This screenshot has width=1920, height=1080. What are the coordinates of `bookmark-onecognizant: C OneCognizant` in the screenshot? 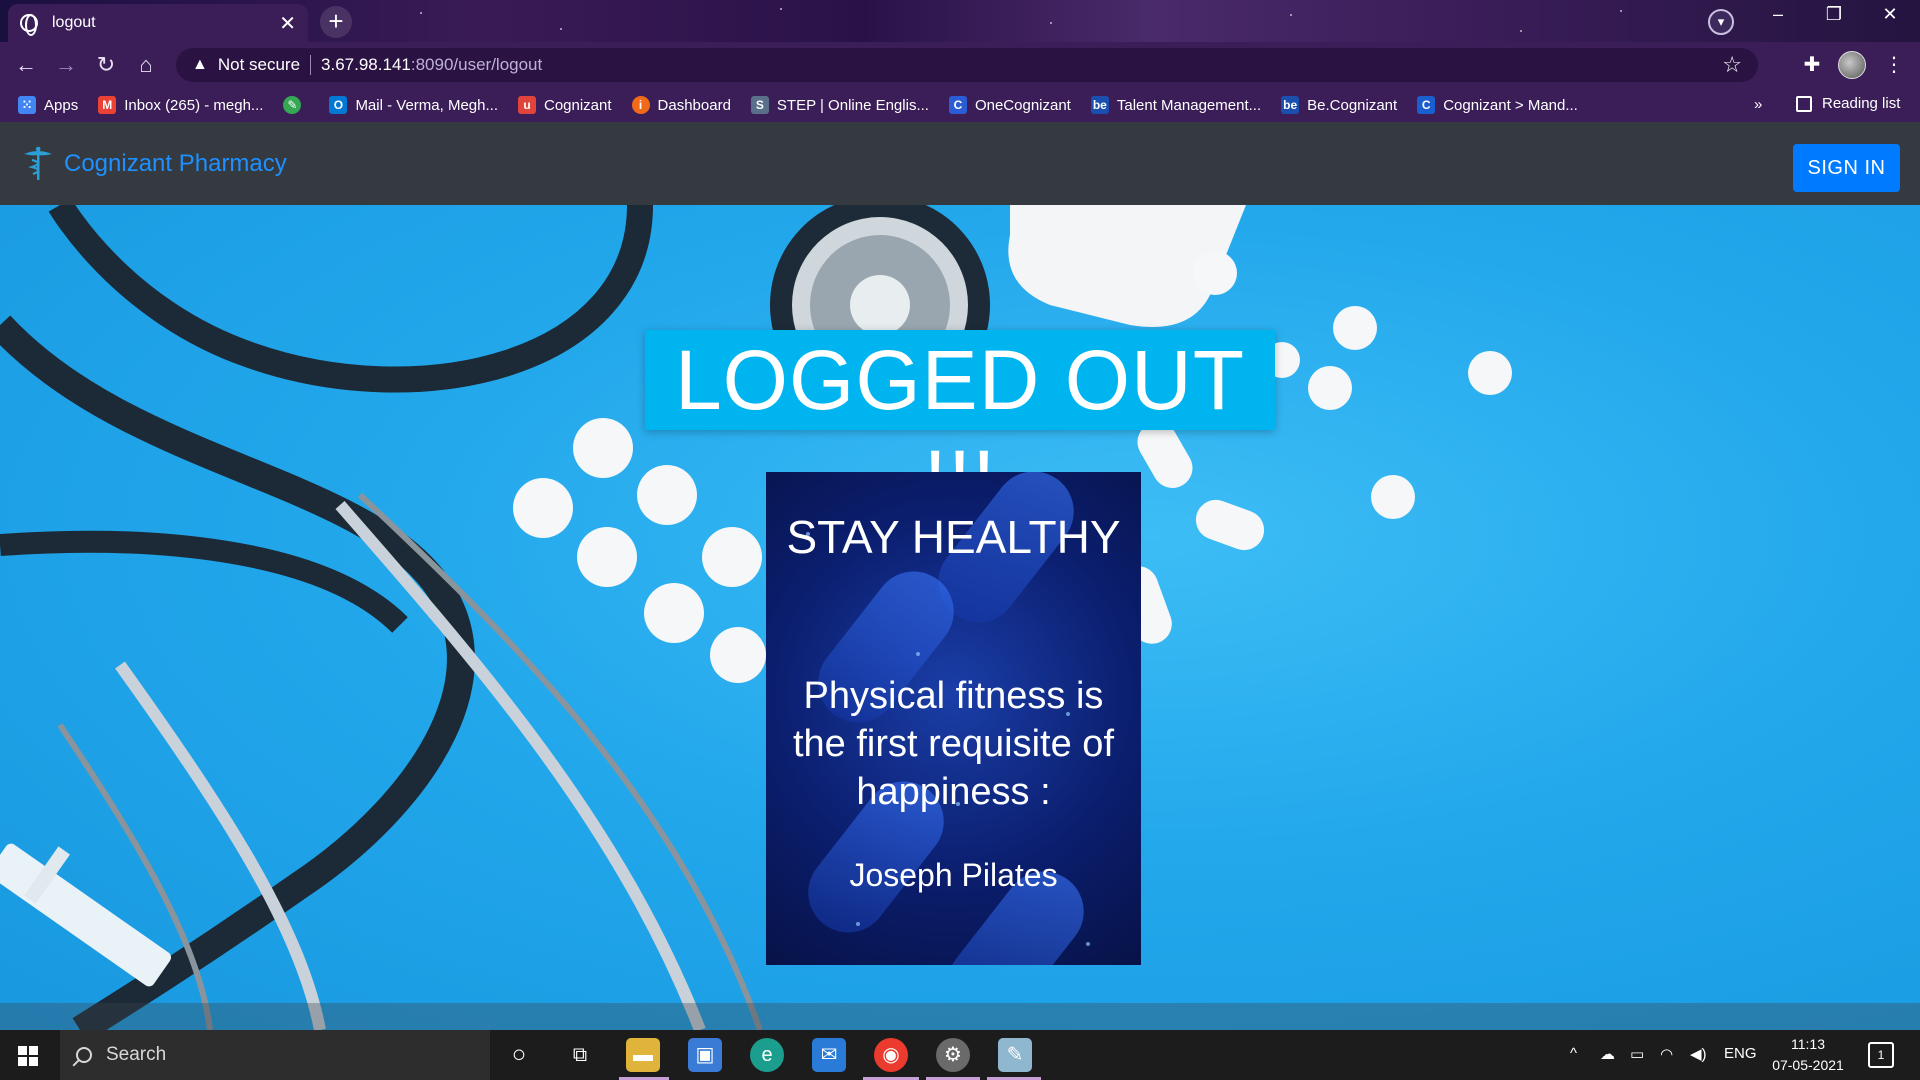 It's located at (1009, 105).